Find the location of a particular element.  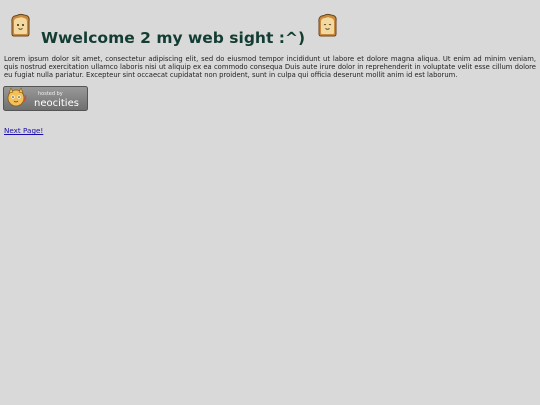

neocities-badge: hosted by neocities is located at coordinates (45, 98).